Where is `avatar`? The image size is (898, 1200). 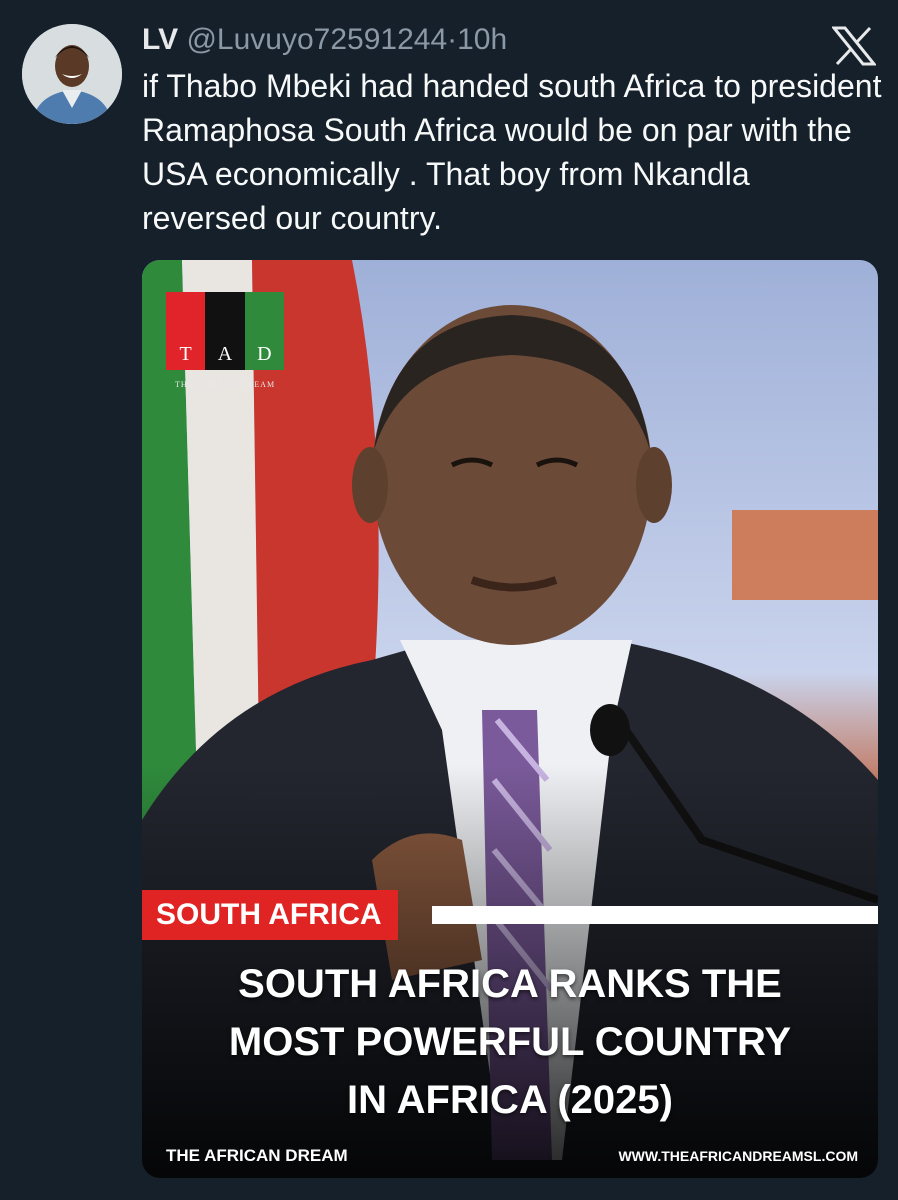
avatar is located at coordinates (72, 74).